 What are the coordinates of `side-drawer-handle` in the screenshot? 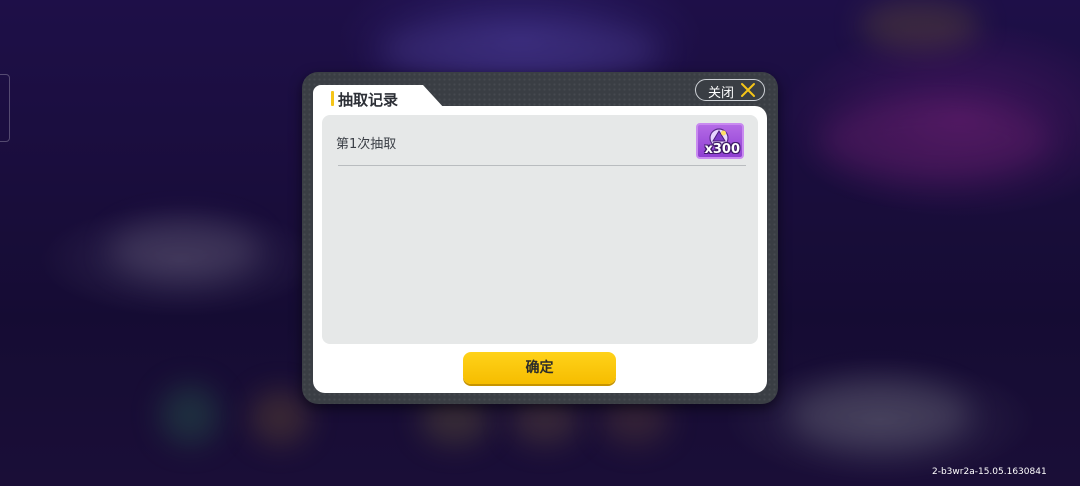 It's located at (5, 108).